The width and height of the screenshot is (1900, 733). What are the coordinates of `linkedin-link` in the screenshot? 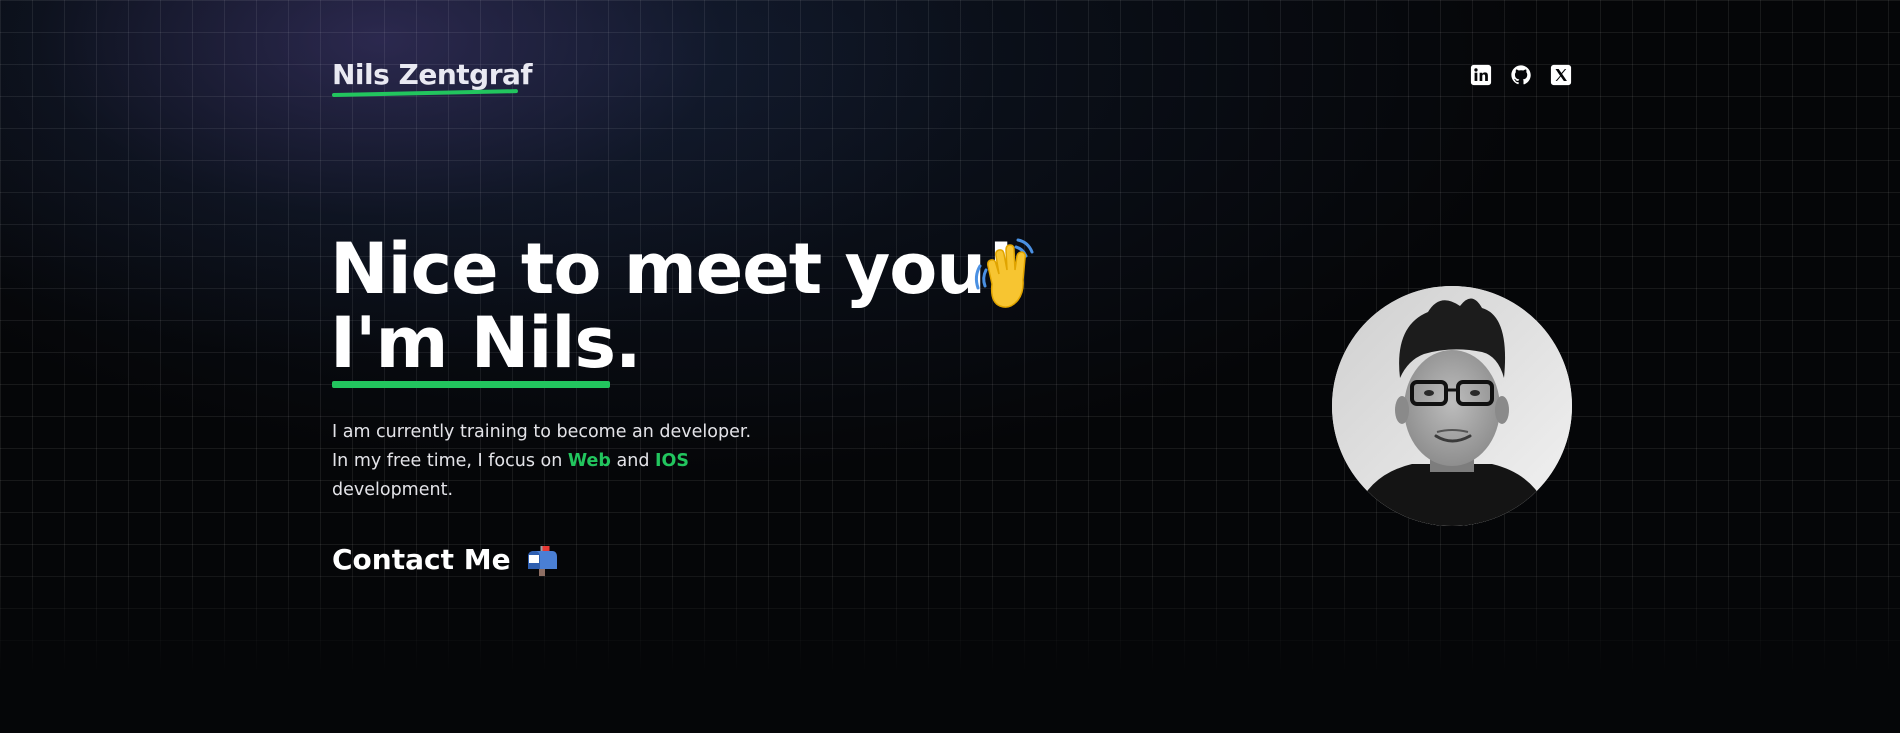 It's located at (1481, 75).